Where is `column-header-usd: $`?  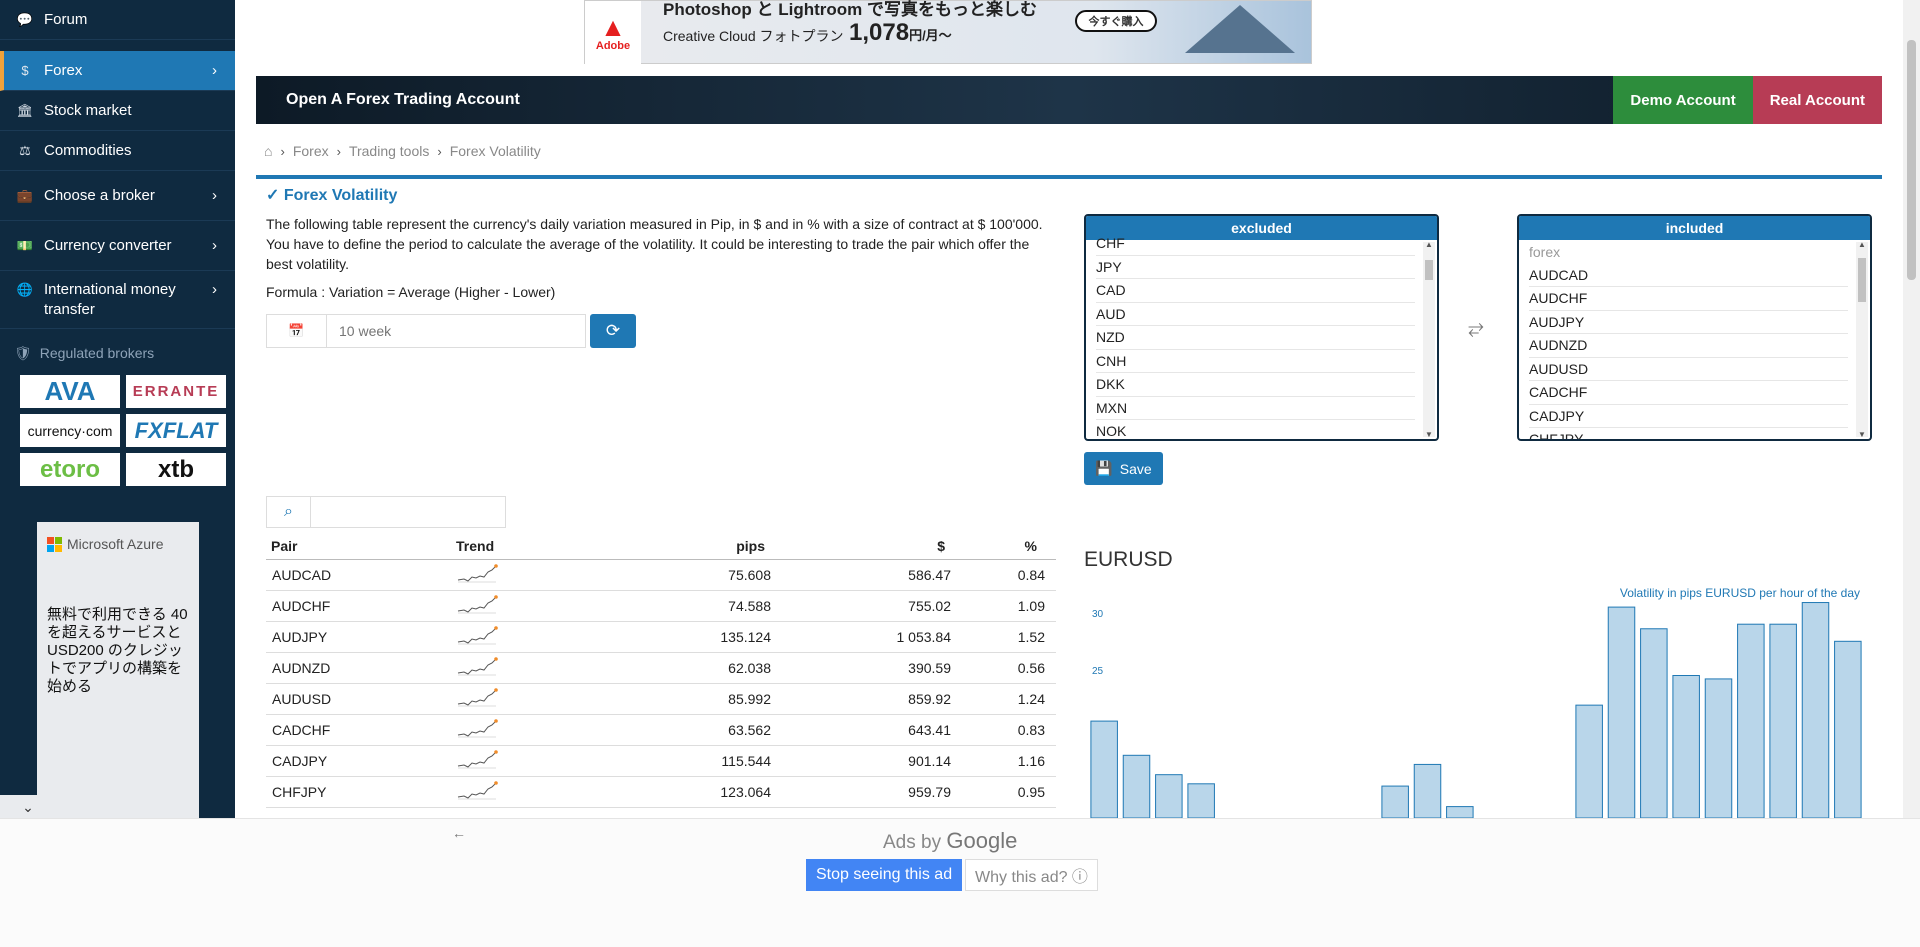
column-header-usd: $ is located at coordinates (861, 546).